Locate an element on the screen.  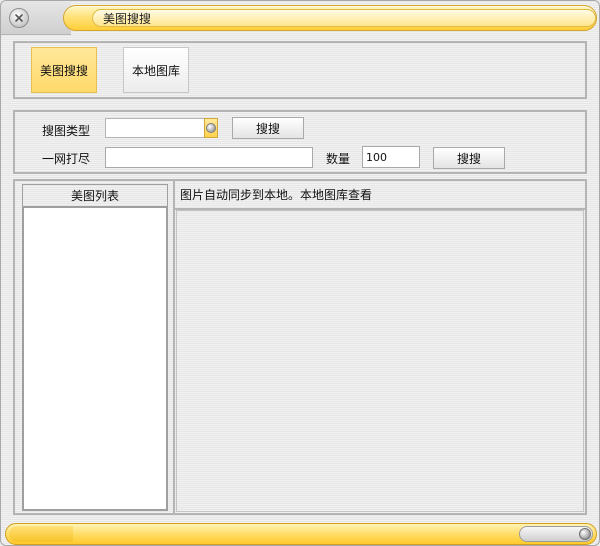
bulk-label: 一网打尽 is located at coordinates (66, 159).